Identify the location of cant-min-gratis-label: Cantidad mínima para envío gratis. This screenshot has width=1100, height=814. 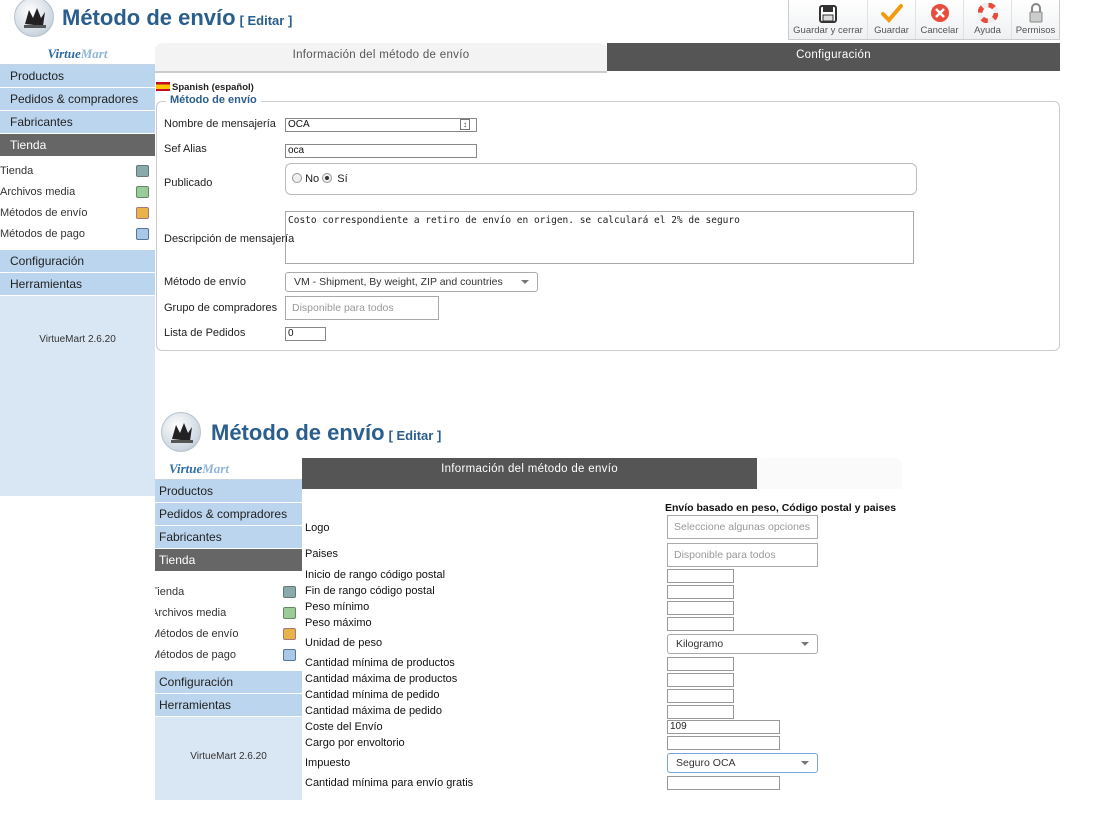
(389, 783).